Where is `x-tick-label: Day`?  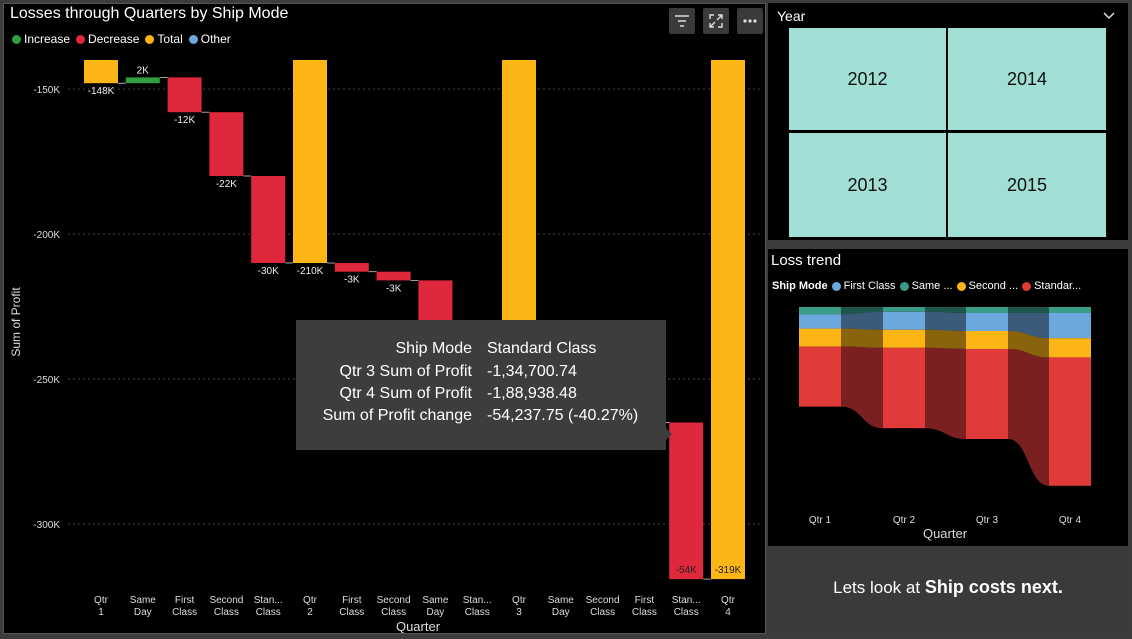
x-tick-label: Day is located at coordinates (143, 612).